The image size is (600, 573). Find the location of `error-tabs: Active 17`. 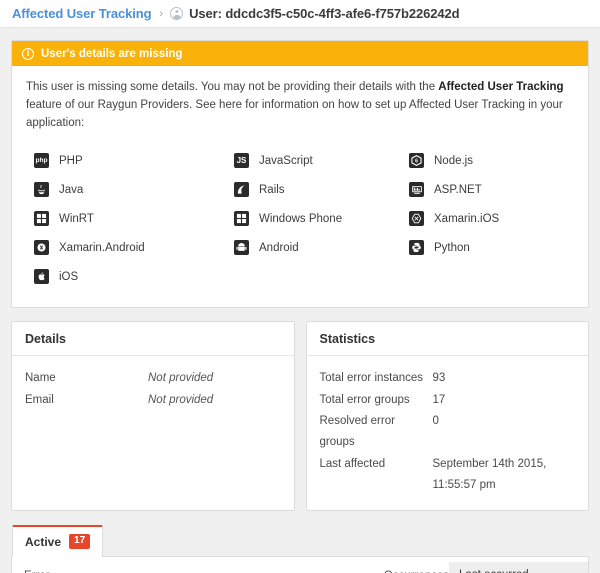

error-tabs: Active 17 is located at coordinates (300, 541).